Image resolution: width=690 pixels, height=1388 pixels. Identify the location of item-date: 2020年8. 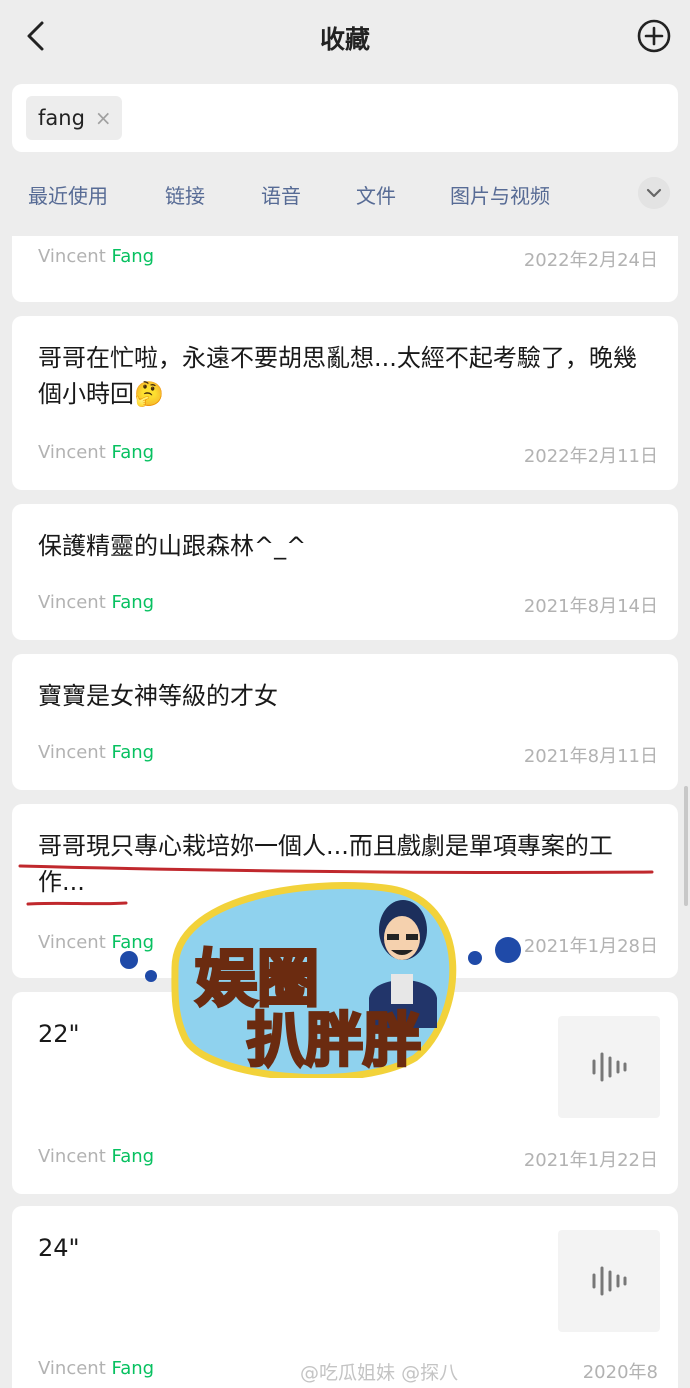
(620, 1372).